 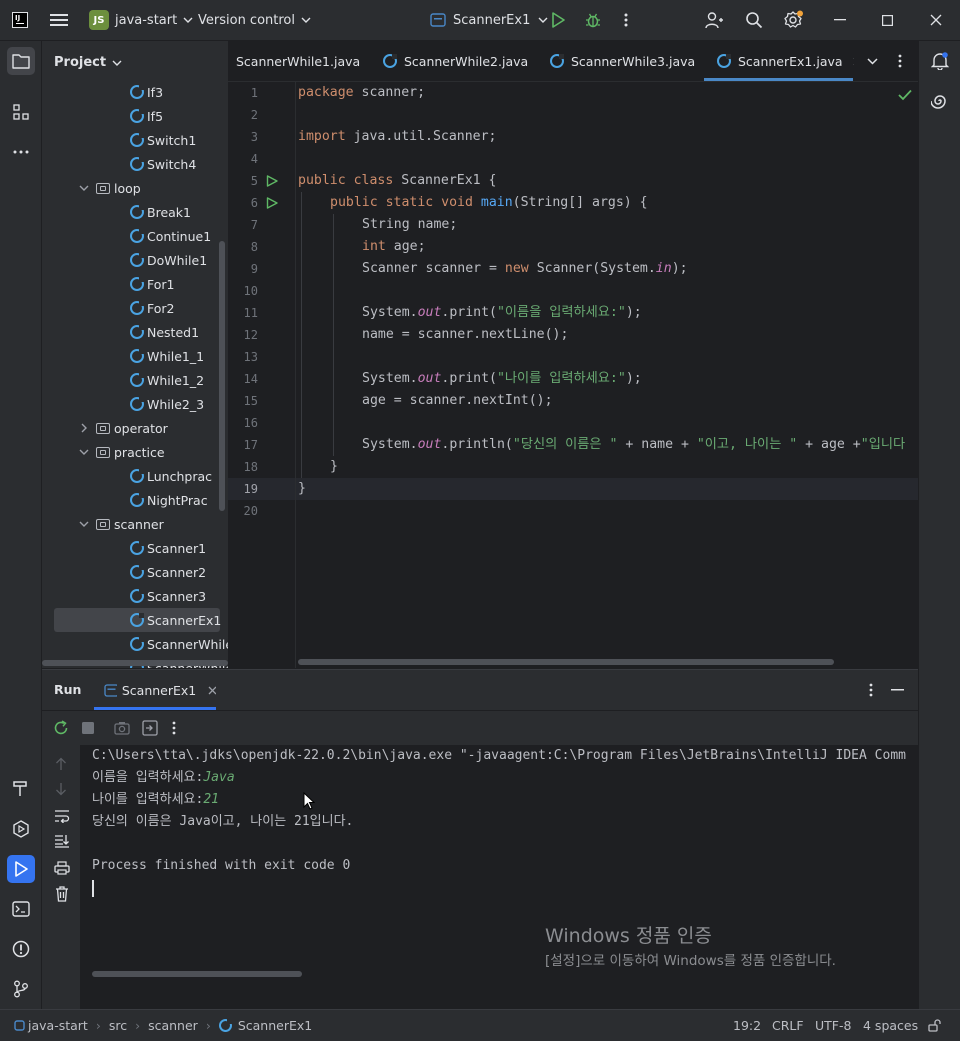 I want to click on version-control-menu: Version control, so click(x=254, y=20).